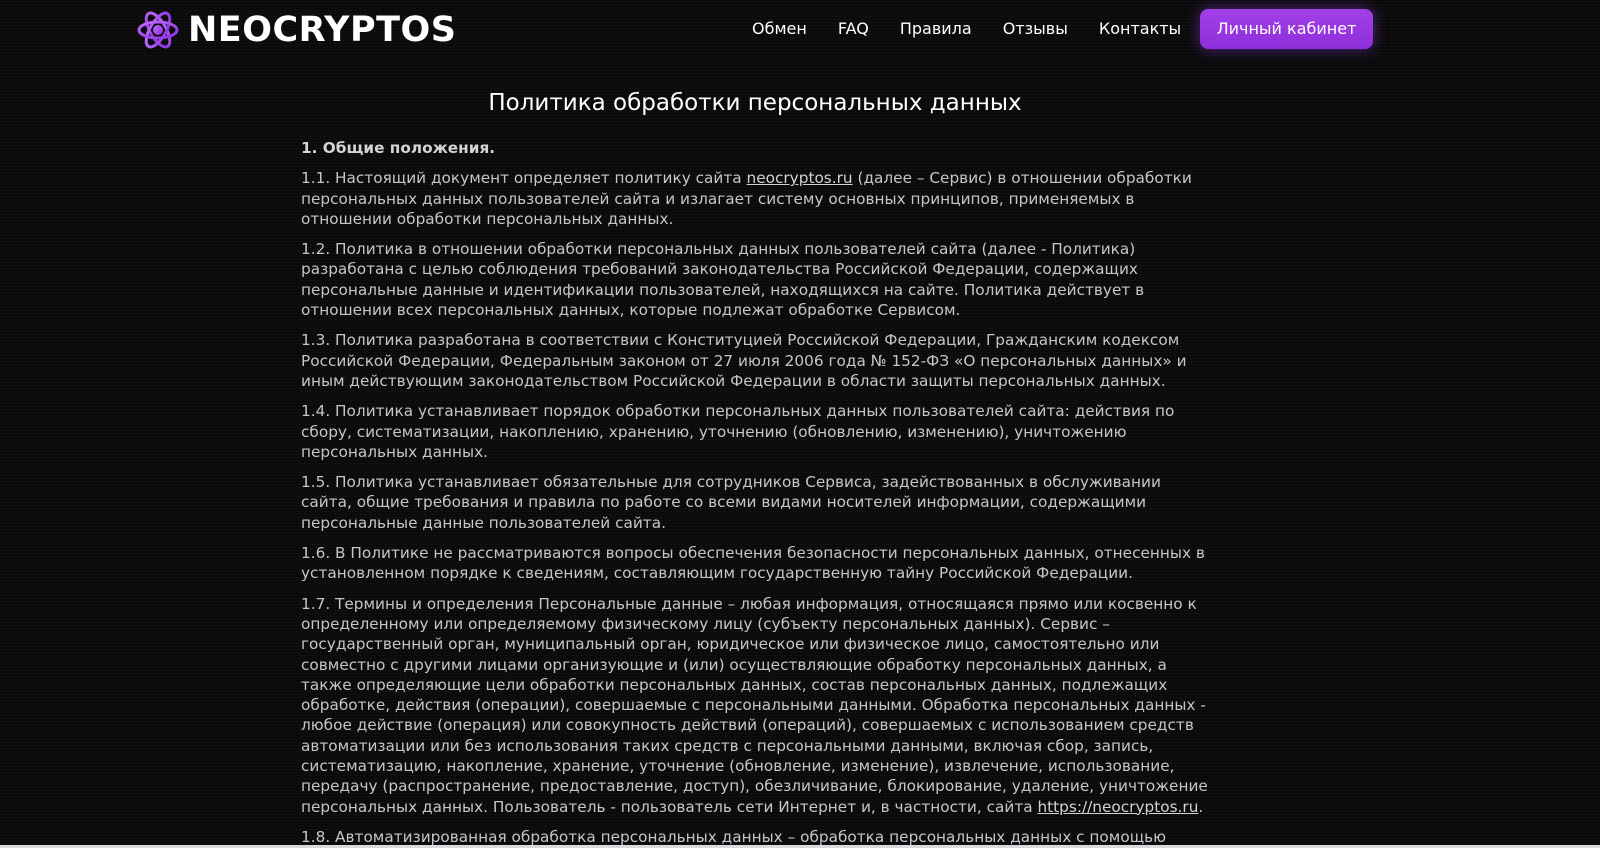 This screenshot has width=1600, height=848. I want to click on page-title: Политика обработки персональных данных, so click(755, 103).